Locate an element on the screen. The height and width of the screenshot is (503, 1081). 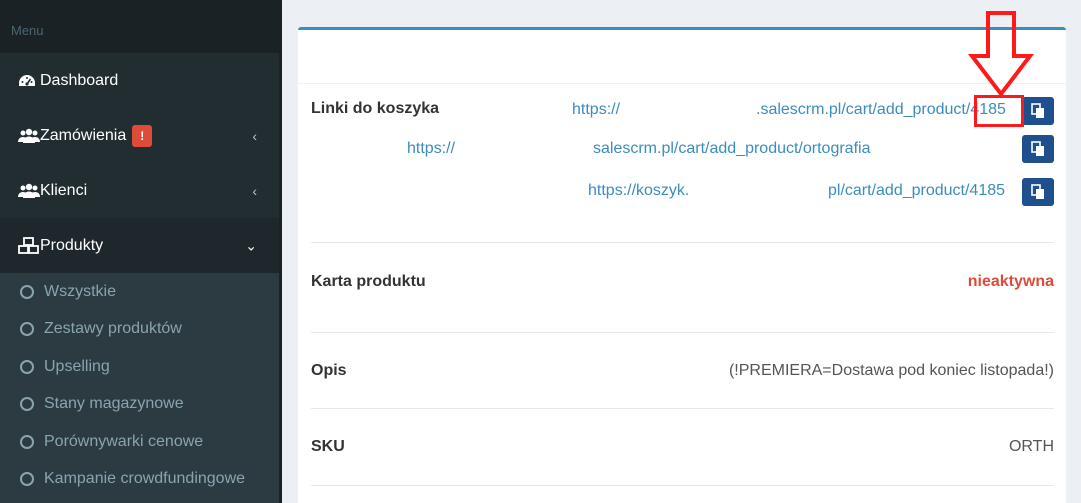
dashboard-icon is located at coordinates (29, 81).